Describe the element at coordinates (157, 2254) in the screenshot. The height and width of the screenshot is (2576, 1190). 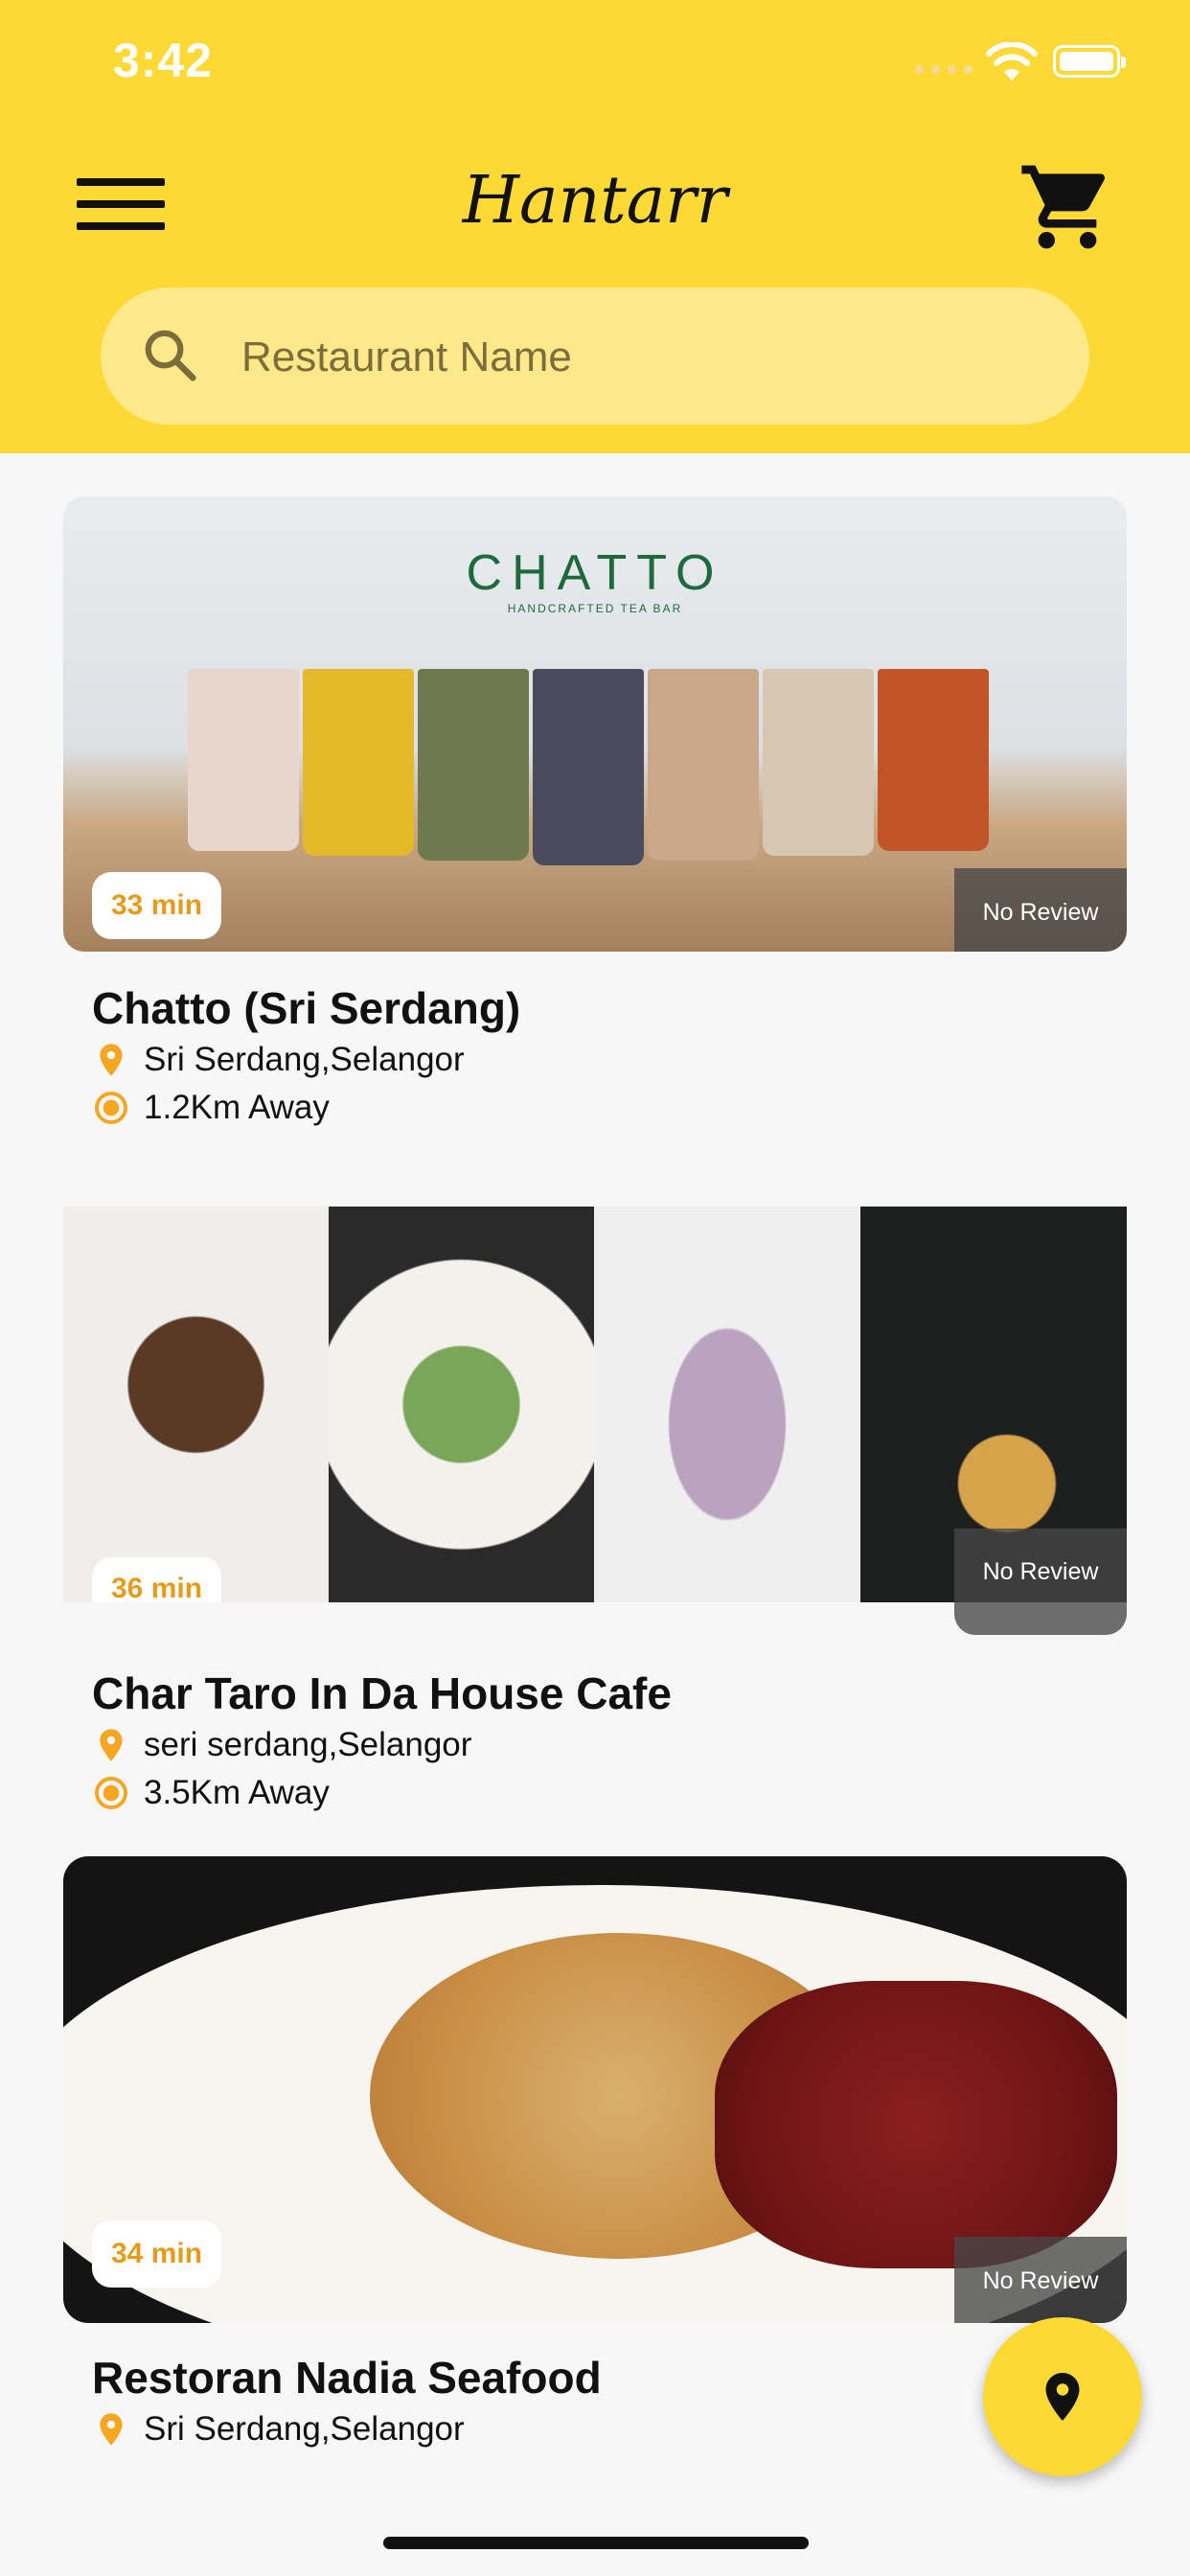
I see `eta-badge: 34 min` at that location.